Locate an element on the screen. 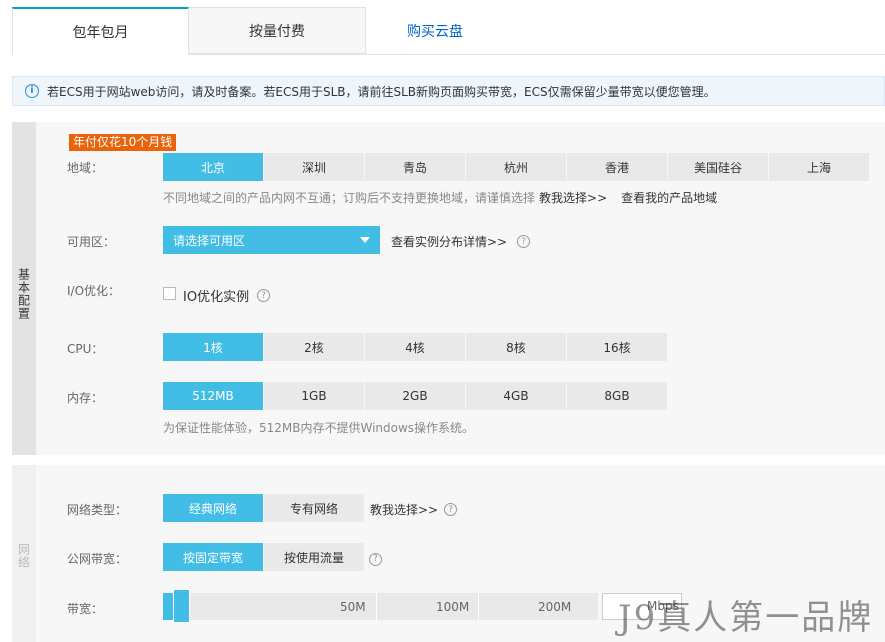 The height and width of the screenshot is (642, 885). bandwidth-mode-label: 公网带宽： is located at coordinates (97, 559).